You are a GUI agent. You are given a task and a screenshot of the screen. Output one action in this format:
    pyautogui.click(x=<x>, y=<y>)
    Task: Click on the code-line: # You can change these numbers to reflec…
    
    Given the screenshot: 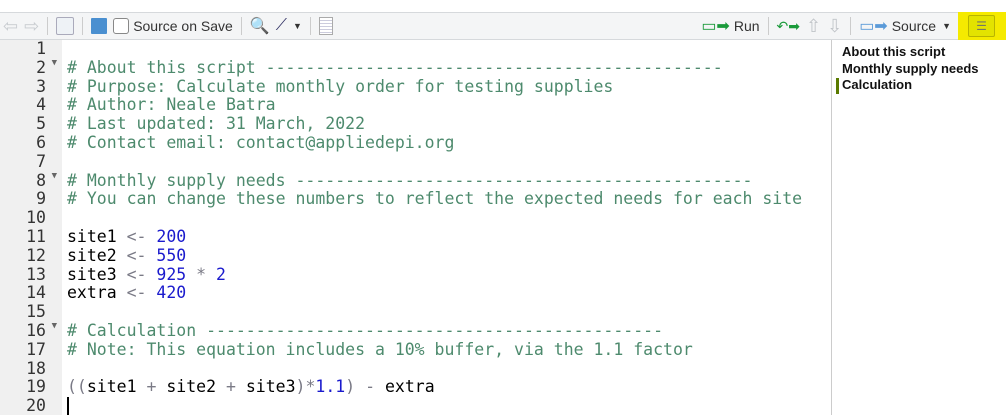 What is the action you would take?
    pyautogui.click(x=434, y=198)
    